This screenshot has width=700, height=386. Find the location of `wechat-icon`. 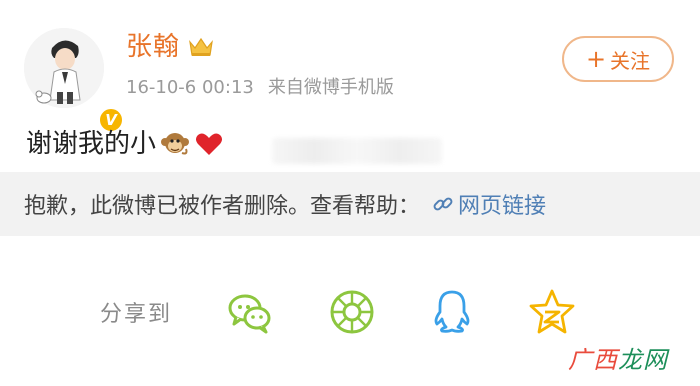

wechat-icon is located at coordinates (250, 312).